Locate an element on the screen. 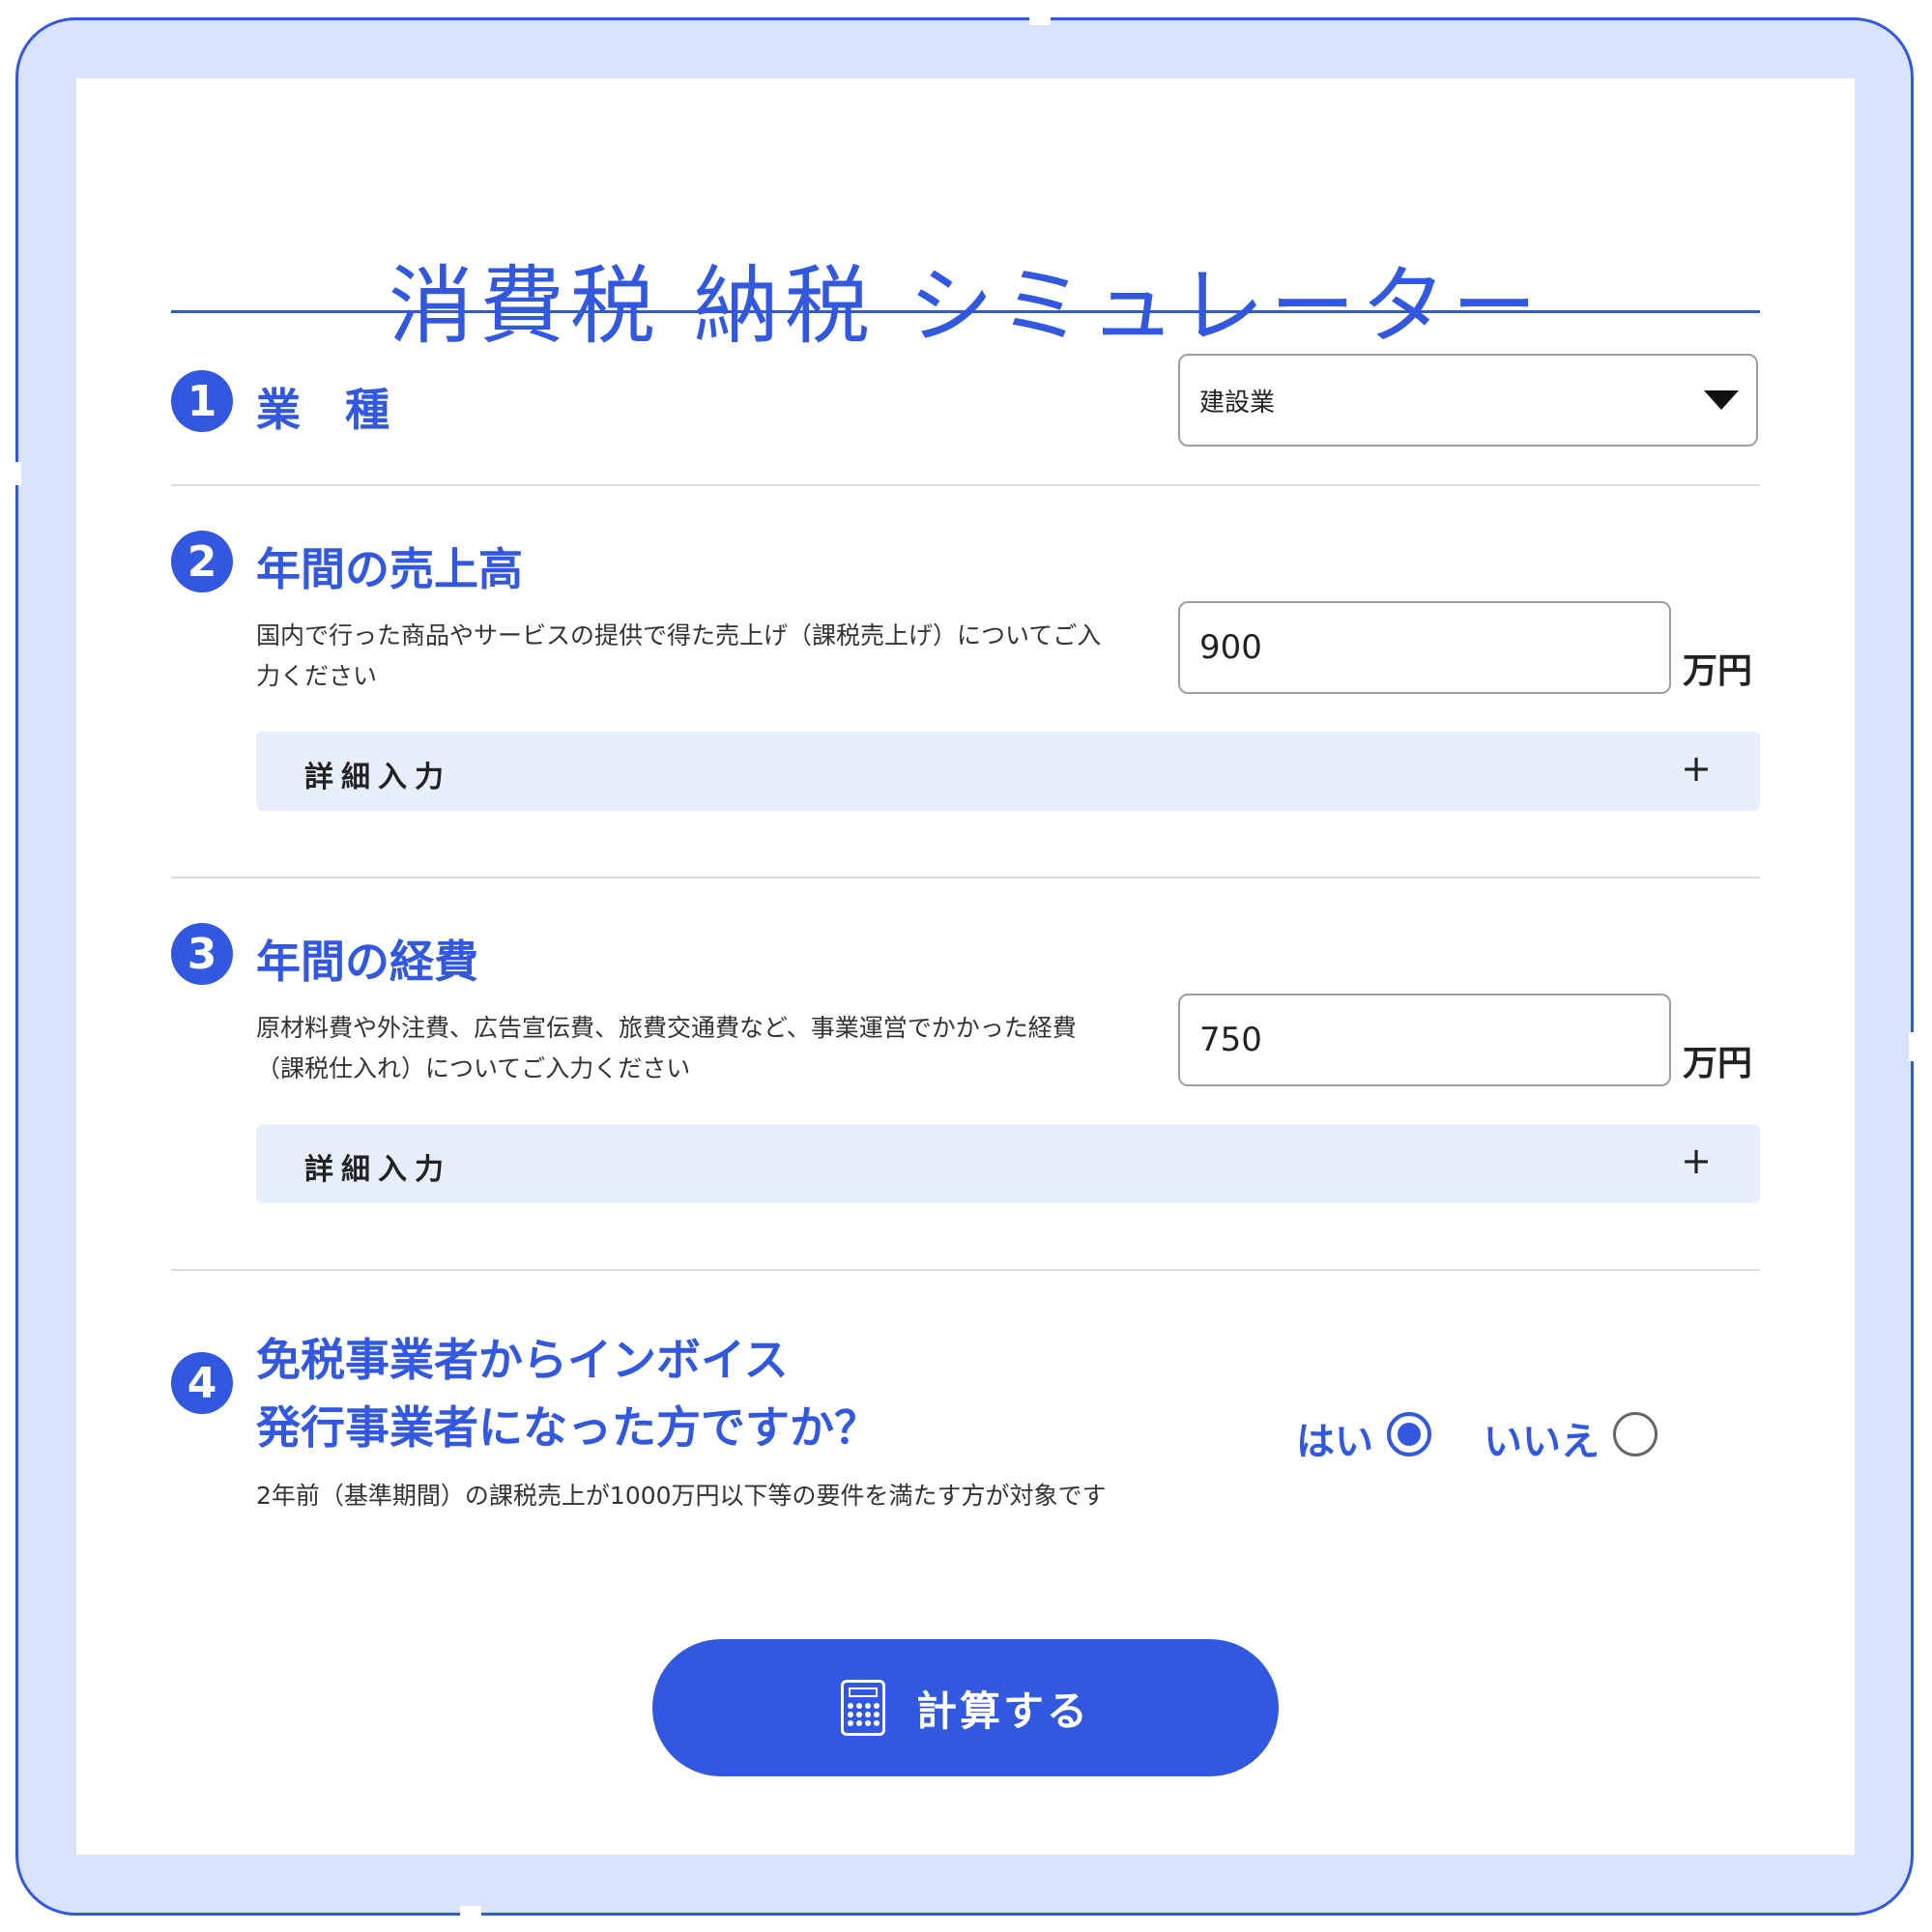 Image resolution: width=1932 pixels, height=1932 pixels. invoice-description: 2年前（基準期間）の課税売上が1000万円以下等の要件を満たす方が対象です is located at coordinates (681, 1496).